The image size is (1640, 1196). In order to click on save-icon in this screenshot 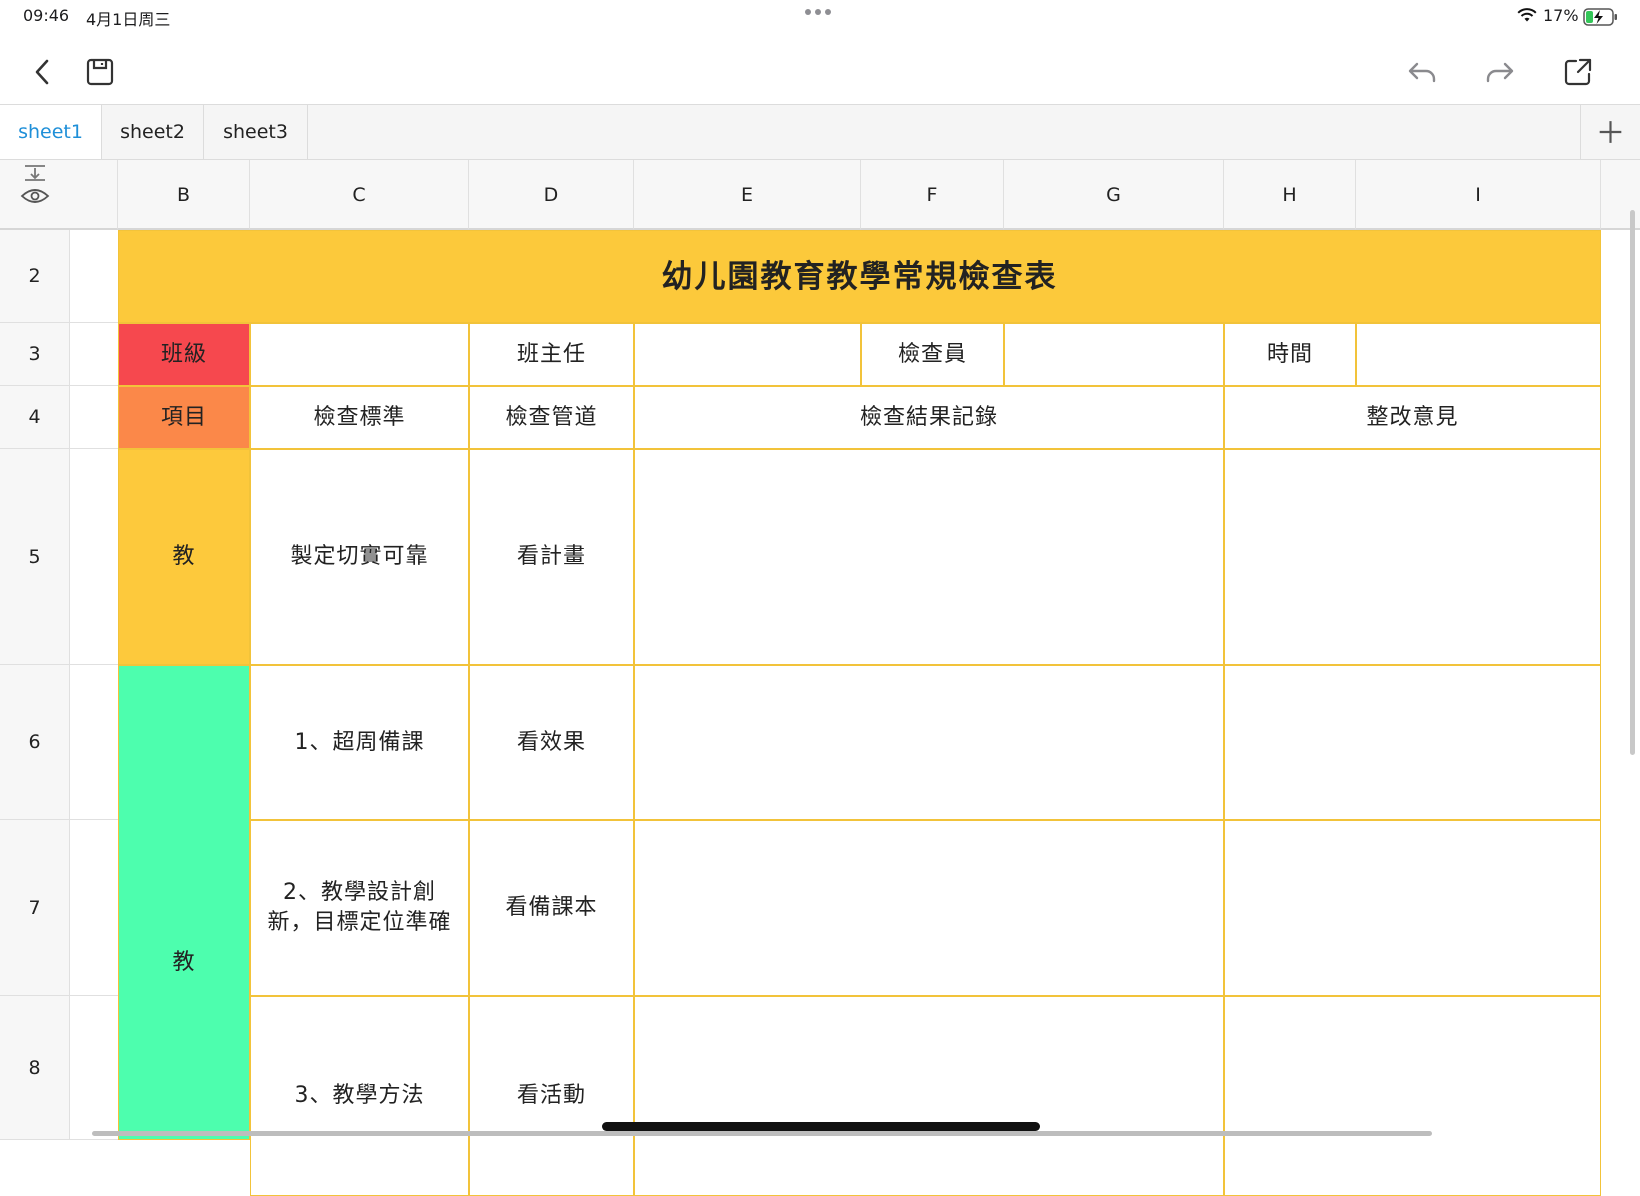, I will do `click(100, 72)`.